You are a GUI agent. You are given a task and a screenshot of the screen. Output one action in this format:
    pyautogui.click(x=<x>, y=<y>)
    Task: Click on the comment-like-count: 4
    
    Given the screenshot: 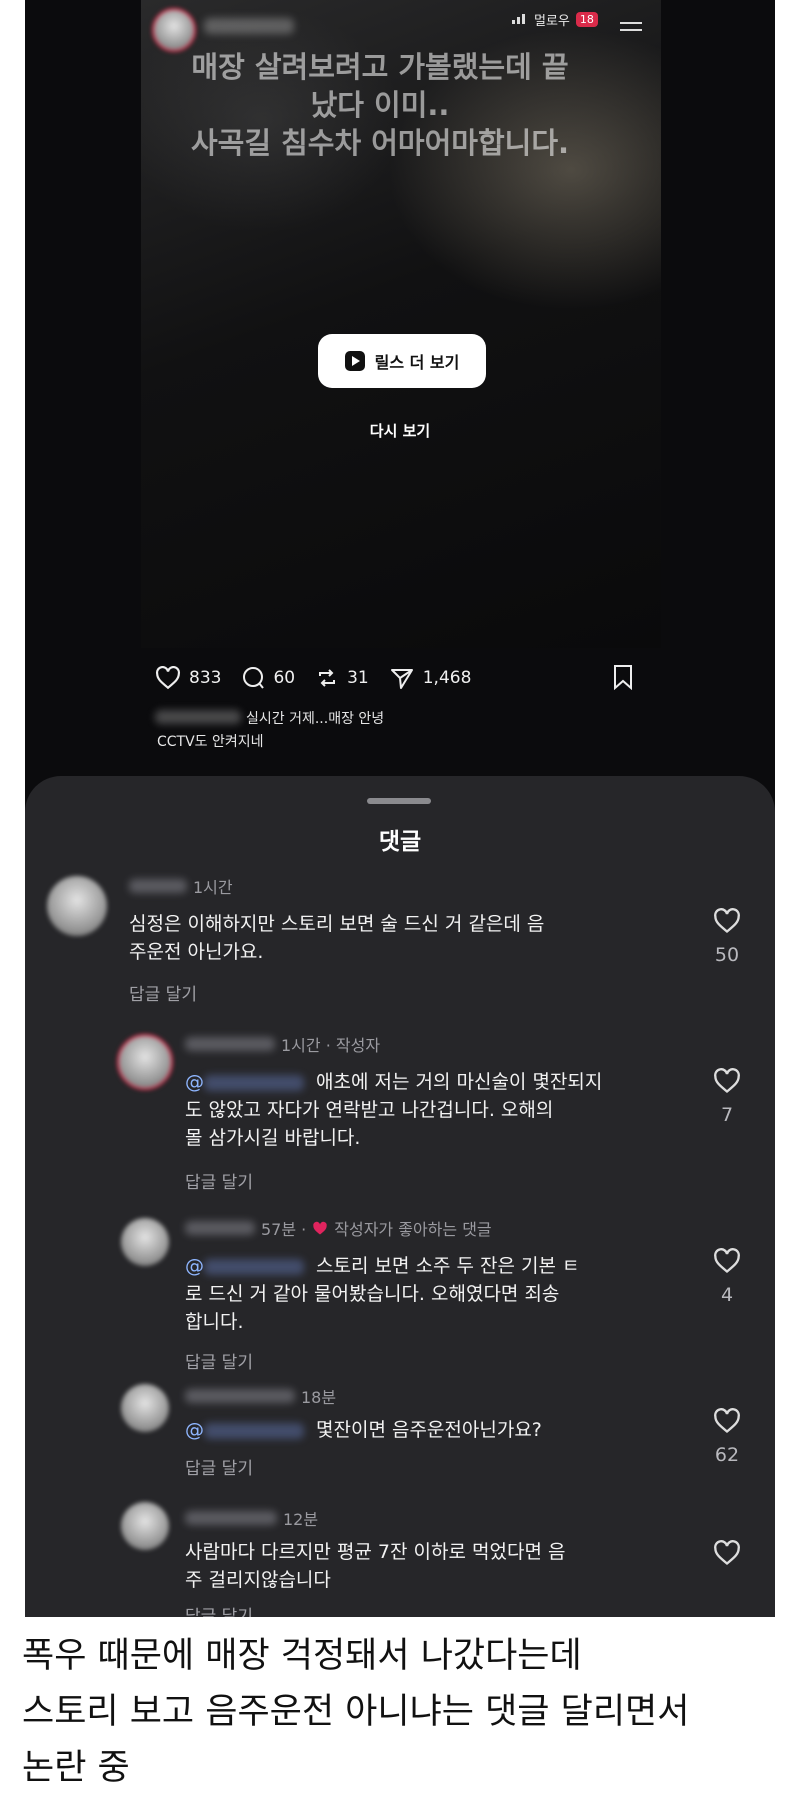 What is the action you would take?
    pyautogui.click(x=727, y=1295)
    